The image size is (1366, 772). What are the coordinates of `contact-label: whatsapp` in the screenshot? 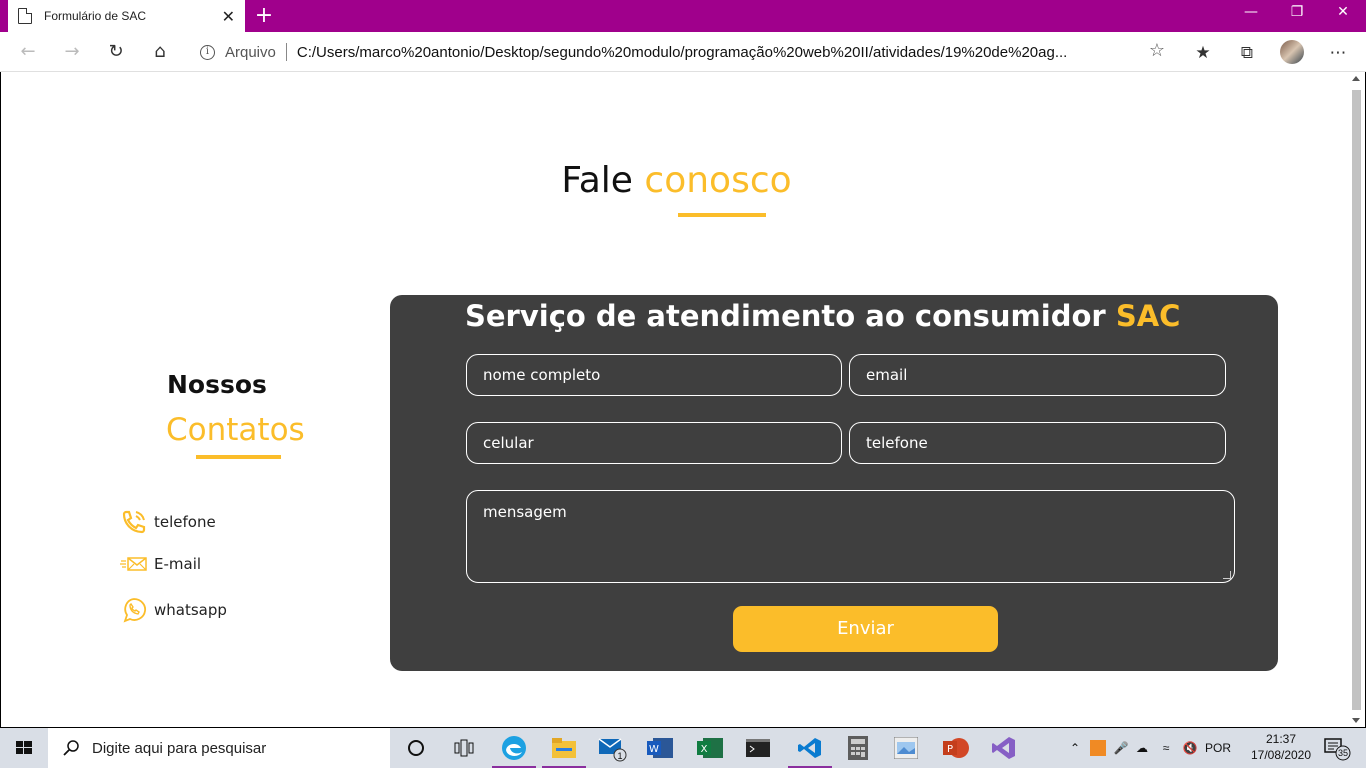 It's located at (190, 610).